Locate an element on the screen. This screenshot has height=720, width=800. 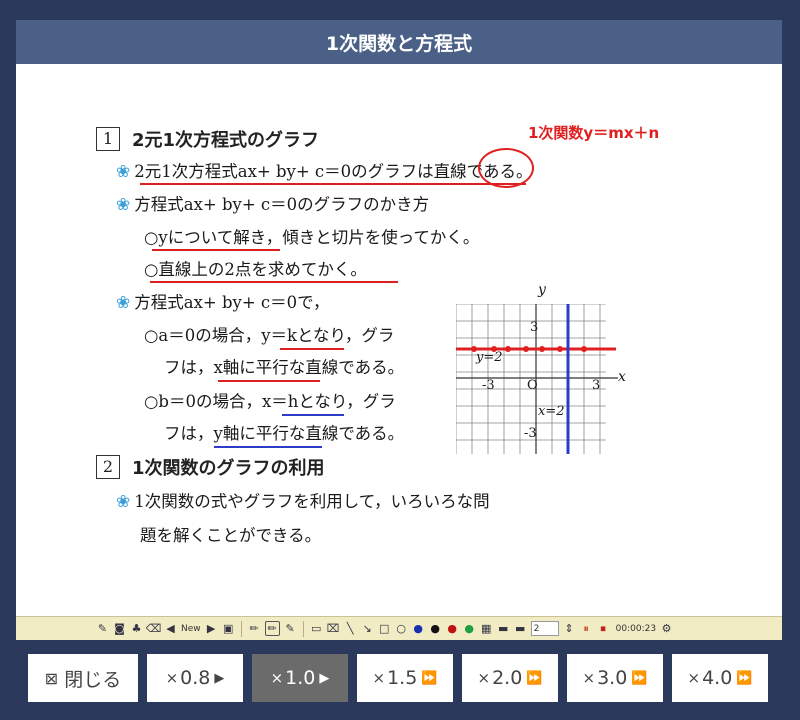
graph-tick-neg-y: -3 is located at coordinates (530, 433).